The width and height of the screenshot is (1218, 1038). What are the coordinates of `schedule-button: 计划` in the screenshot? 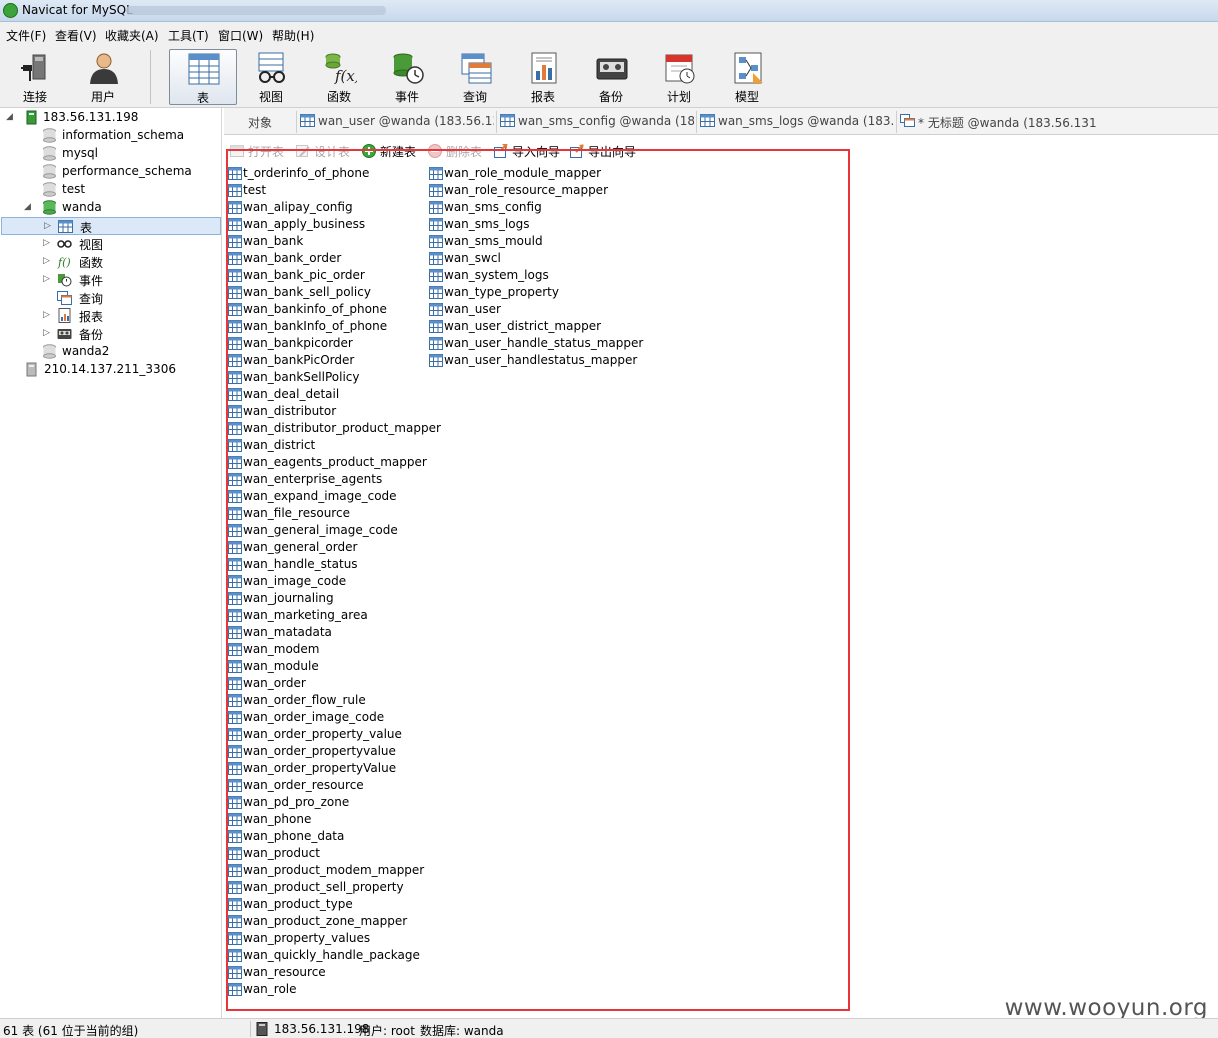 It's located at (679, 77).